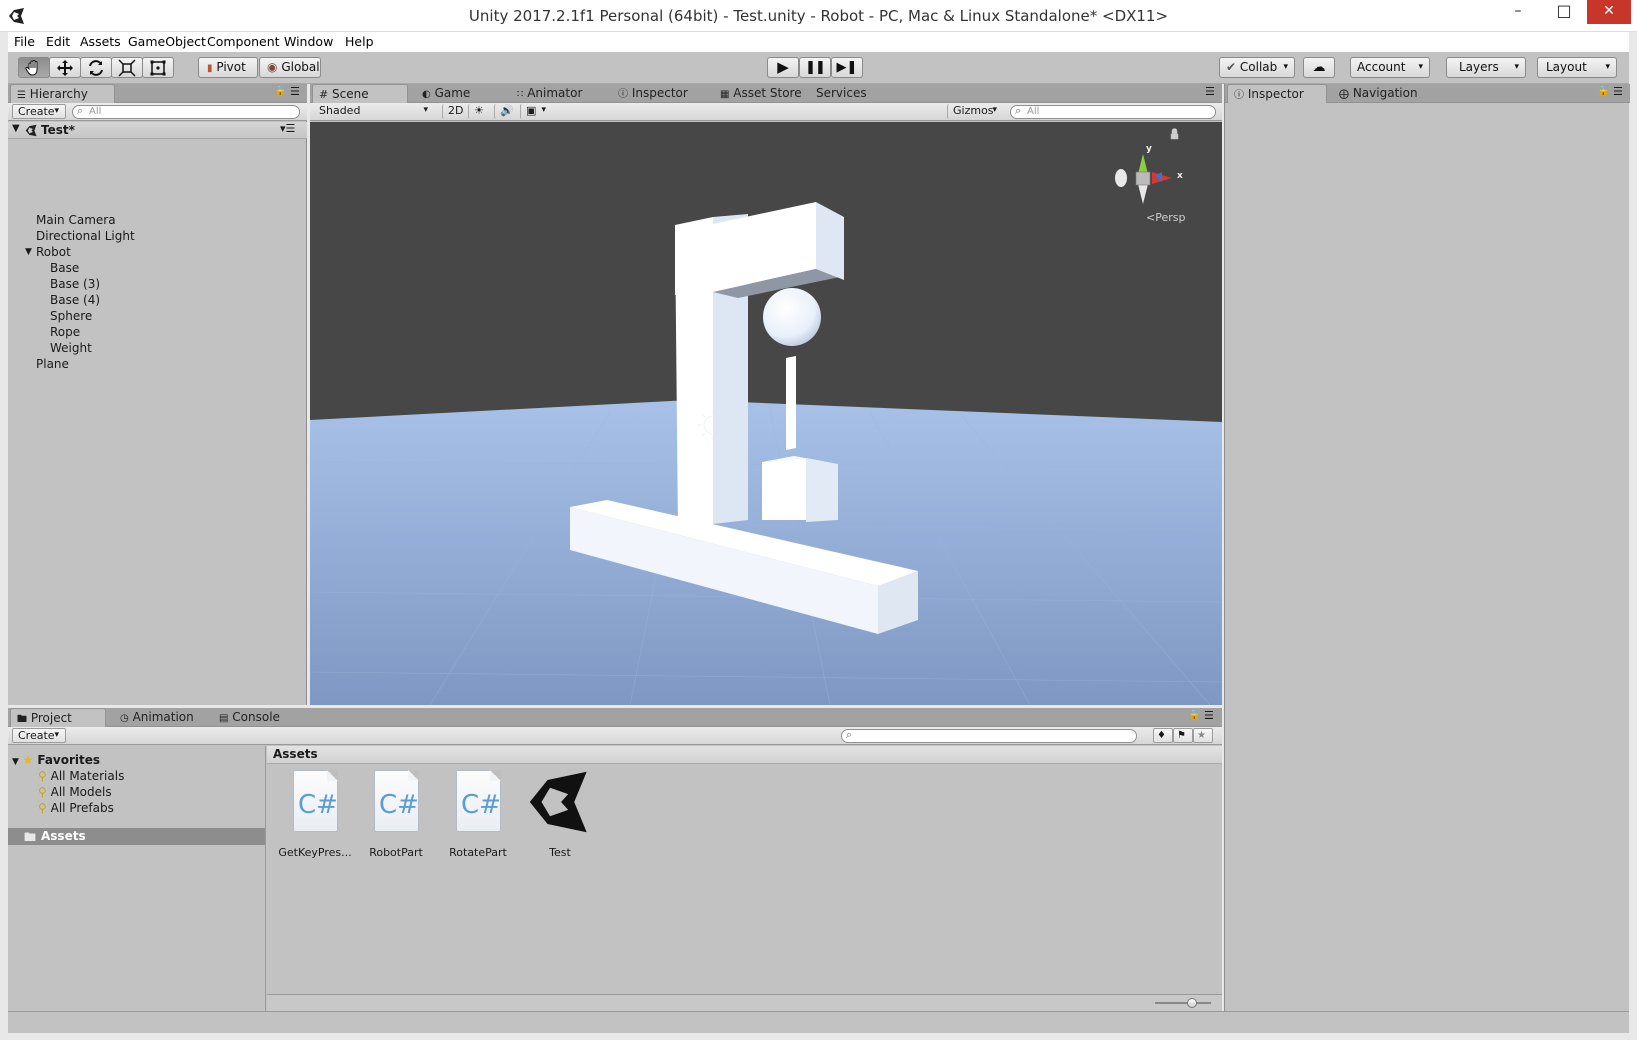  I want to click on maximize-button: □, so click(1564, 12).